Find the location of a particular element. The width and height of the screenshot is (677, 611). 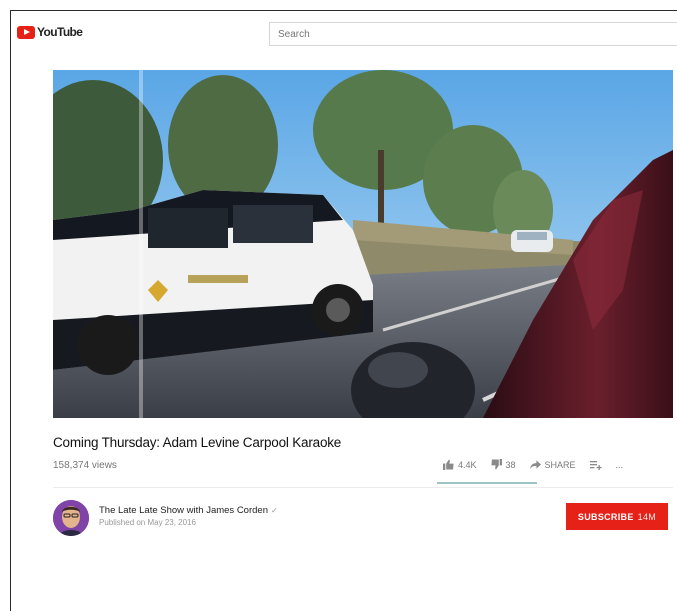

subscribe-button: SUBSCRIBE 14M is located at coordinates (617, 516).